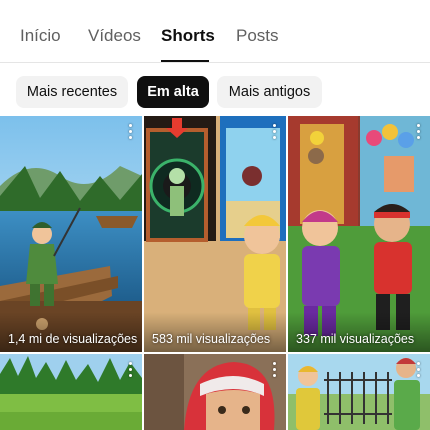 The image size is (430, 430). I want to click on girl-closeup-thumbnail, so click(215, 392).